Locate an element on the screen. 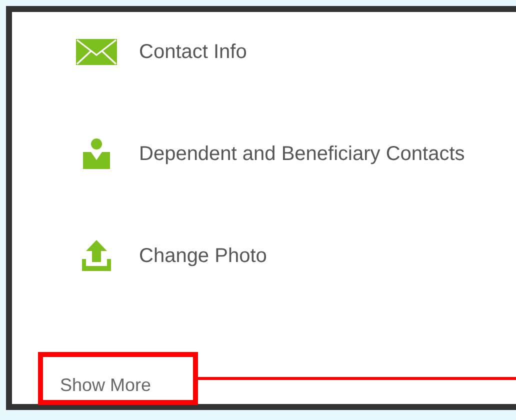 This screenshot has height=420, width=516. envelope-icon is located at coordinates (96, 52).